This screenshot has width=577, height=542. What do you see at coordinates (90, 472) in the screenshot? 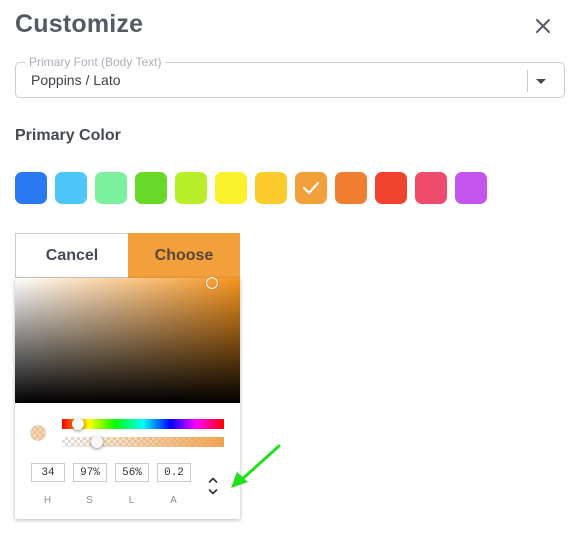
I see `saturation-input` at bounding box center [90, 472].